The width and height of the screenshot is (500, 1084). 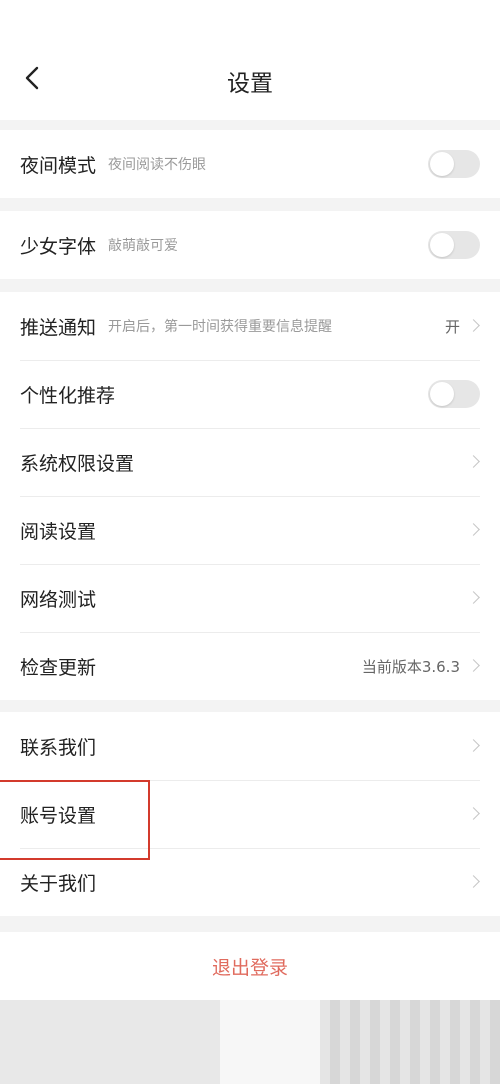 I want to click on header: 设置, so click(x=250, y=60).